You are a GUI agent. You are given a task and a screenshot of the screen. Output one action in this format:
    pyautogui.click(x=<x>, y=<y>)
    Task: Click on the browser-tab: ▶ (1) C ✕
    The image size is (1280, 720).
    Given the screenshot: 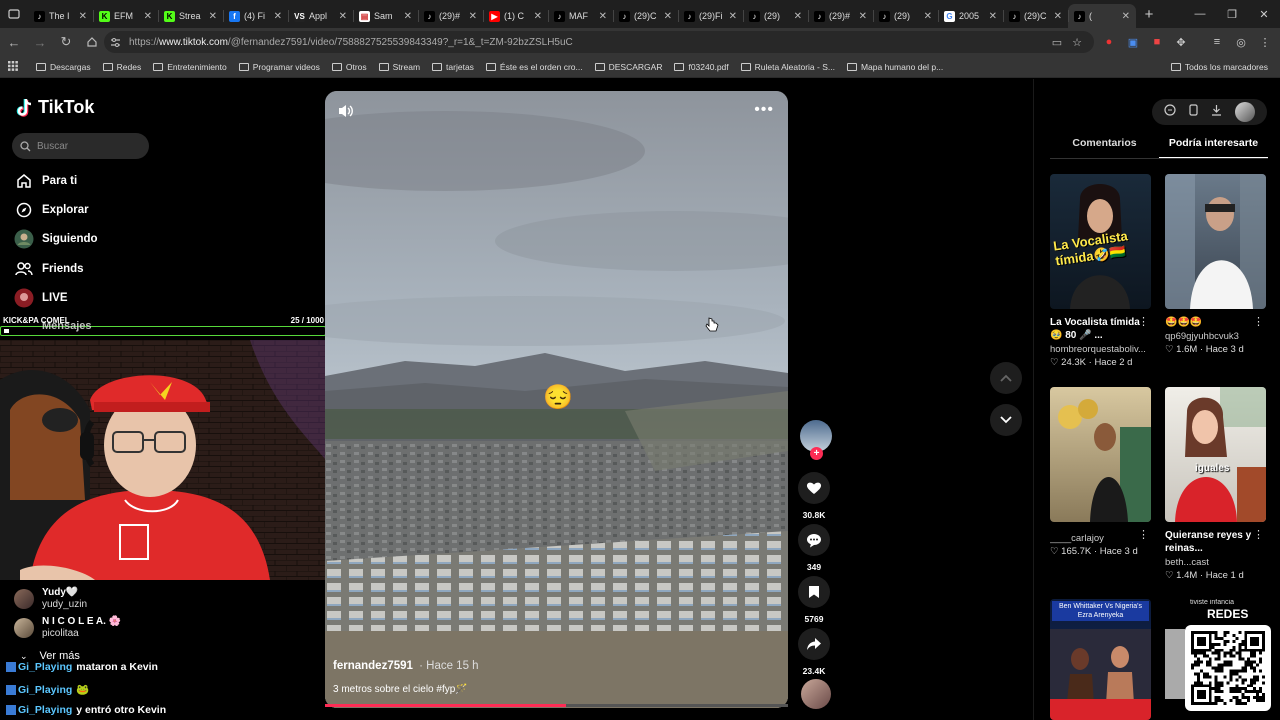 What is the action you would take?
    pyautogui.click(x=515, y=16)
    